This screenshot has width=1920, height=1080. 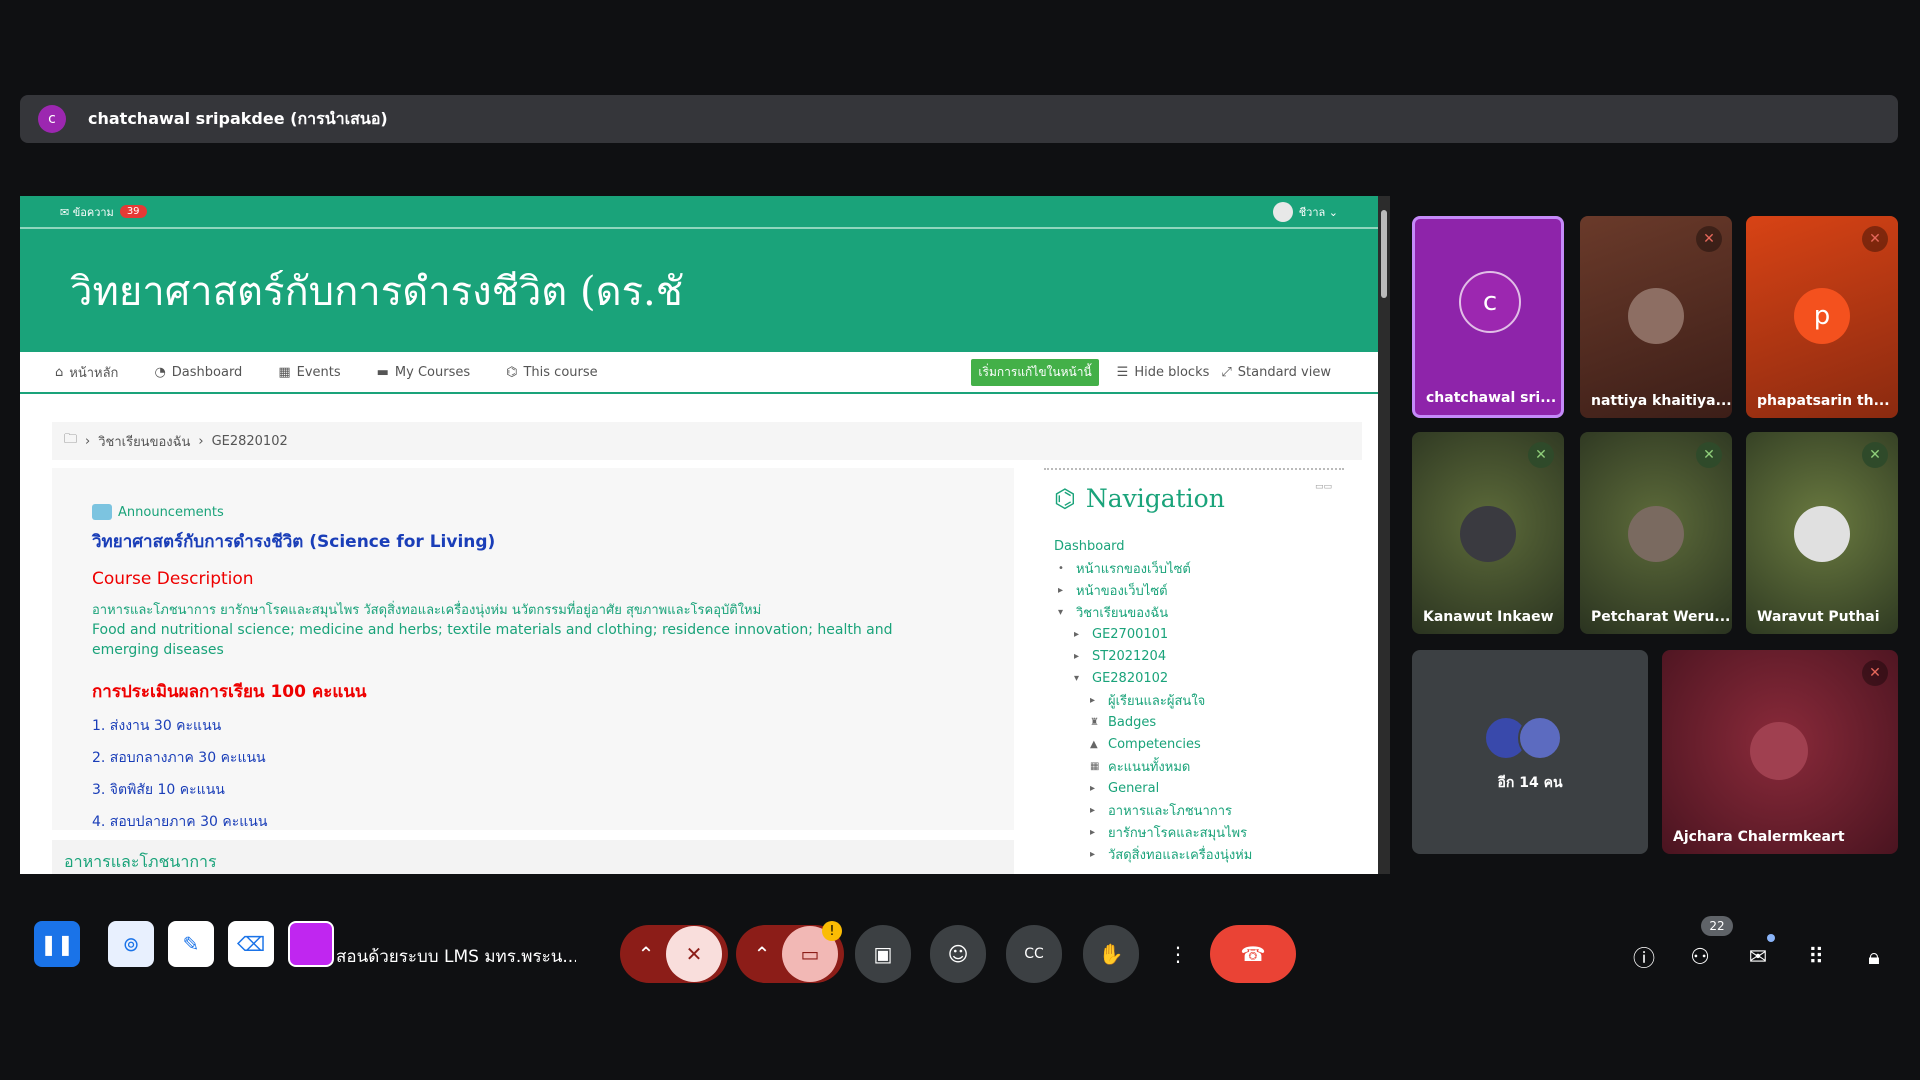 What do you see at coordinates (1700, 957) in the screenshot?
I see `people-icon: ⚇` at bounding box center [1700, 957].